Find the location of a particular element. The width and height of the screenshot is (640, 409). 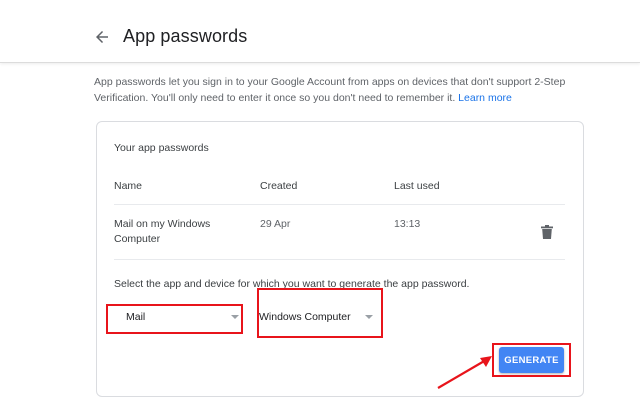

column-header-created: Created is located at coordinates (279, 186).